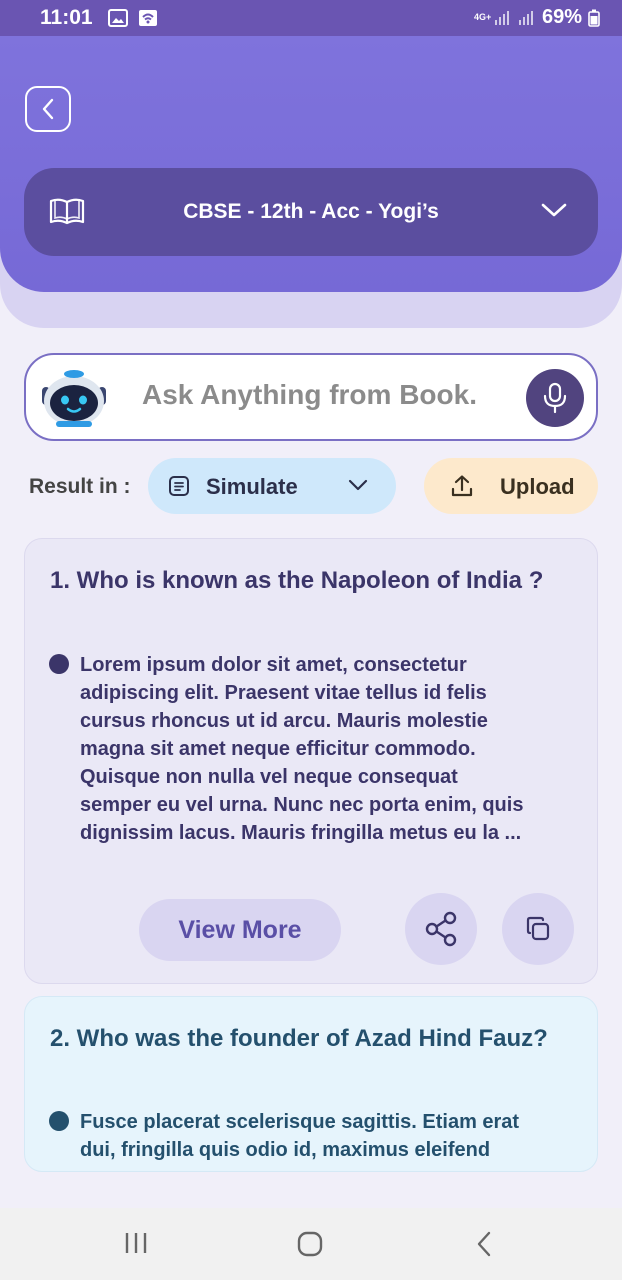 The width and height of the screenshot is (622, 1280). I want to click on voice-search-button, so click(555, 398).